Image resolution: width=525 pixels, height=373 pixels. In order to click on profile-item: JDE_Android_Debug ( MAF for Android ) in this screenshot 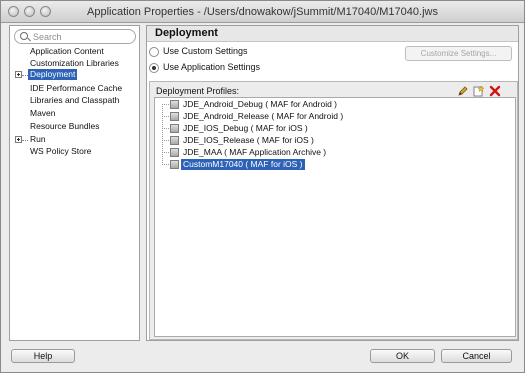, I will do `click(260, 104)`.